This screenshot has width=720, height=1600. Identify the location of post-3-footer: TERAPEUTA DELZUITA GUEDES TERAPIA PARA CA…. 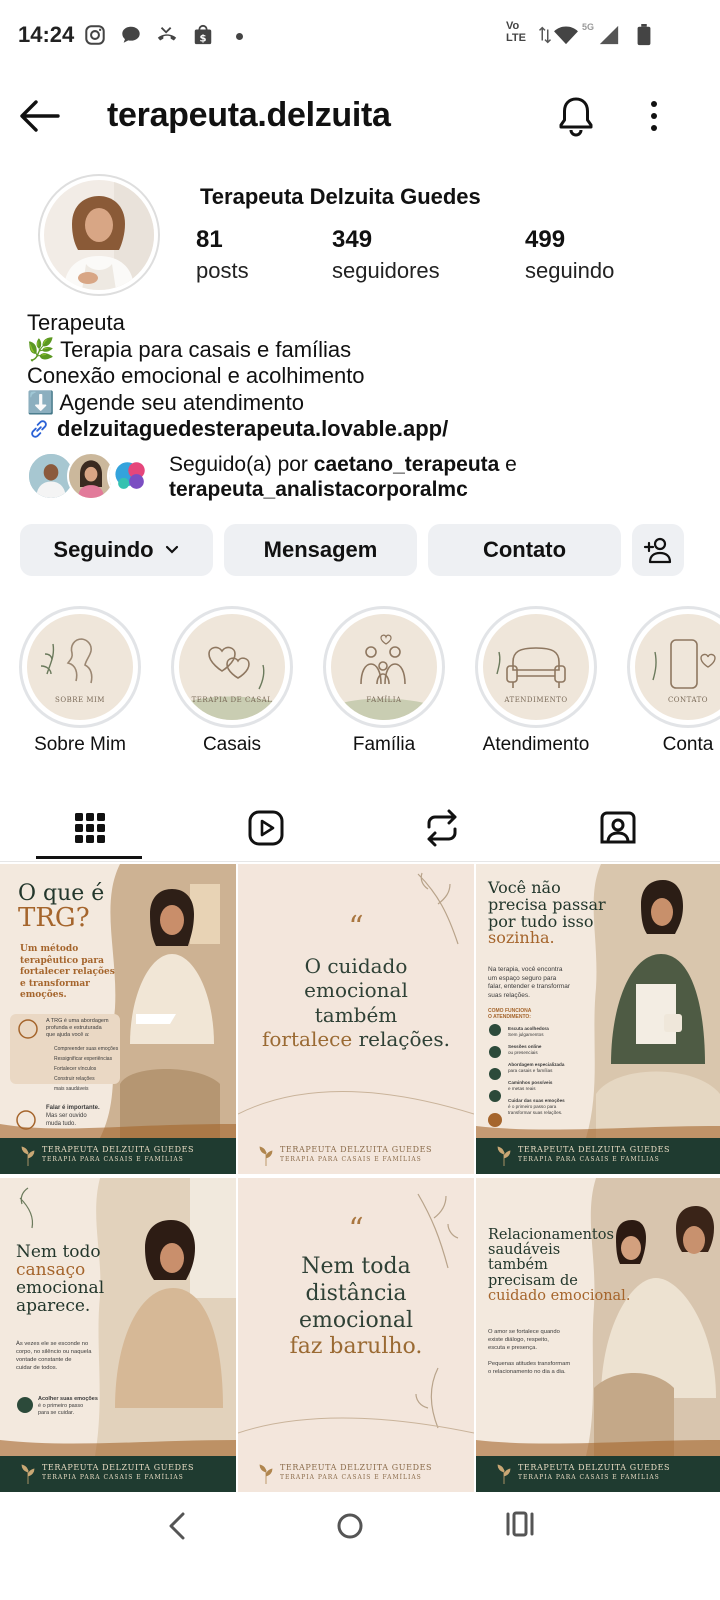
(598, 1156).